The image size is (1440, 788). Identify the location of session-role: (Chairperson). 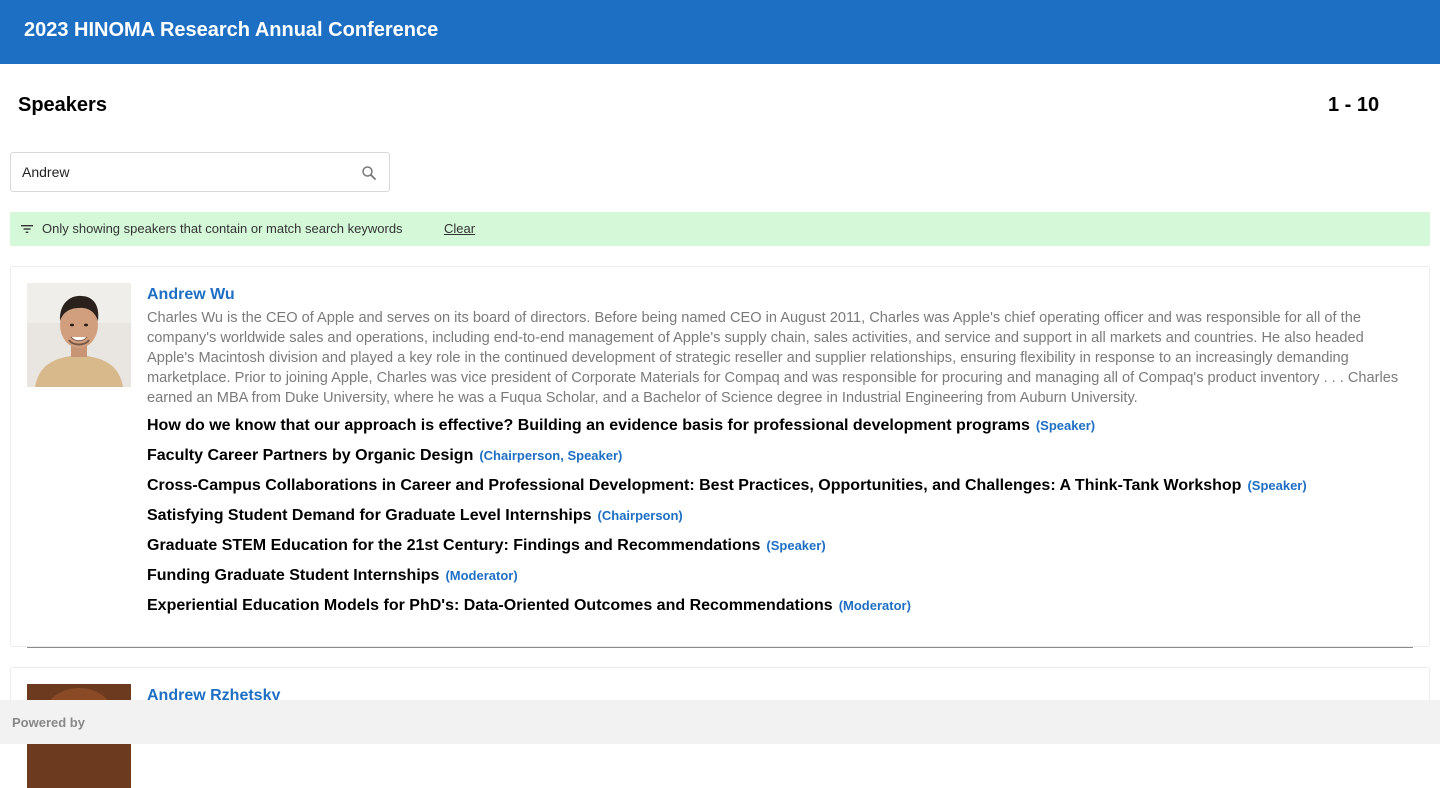
(640, 515).